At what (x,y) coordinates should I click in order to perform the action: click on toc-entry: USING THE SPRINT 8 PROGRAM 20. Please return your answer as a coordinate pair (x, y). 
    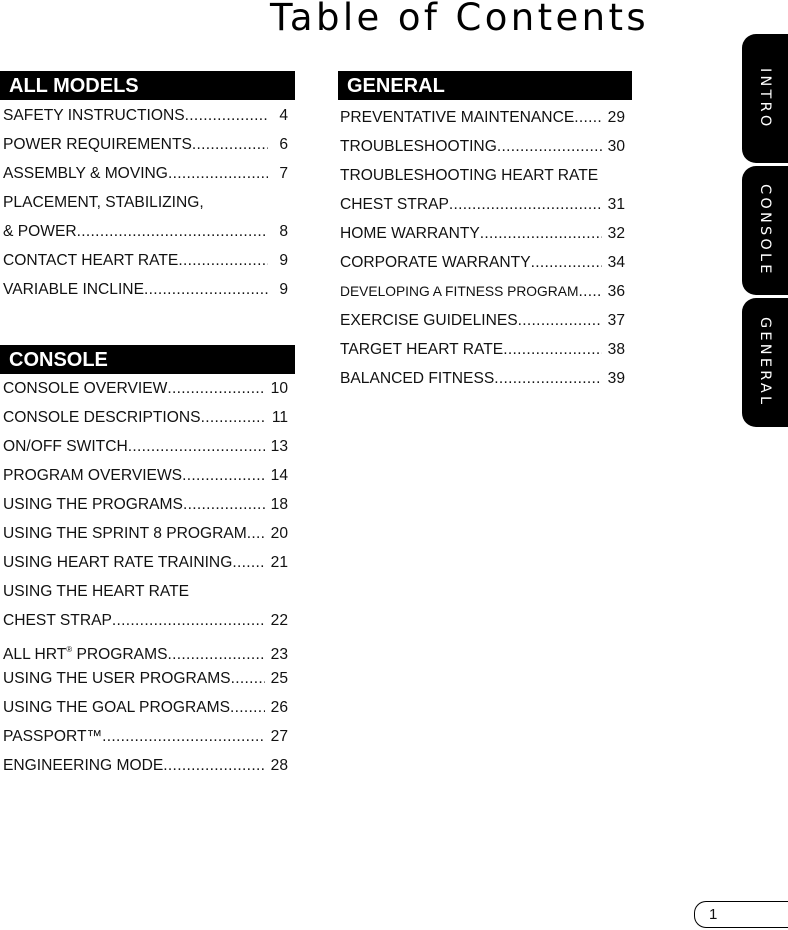
    Looking at the image, I should click on (145, 533).